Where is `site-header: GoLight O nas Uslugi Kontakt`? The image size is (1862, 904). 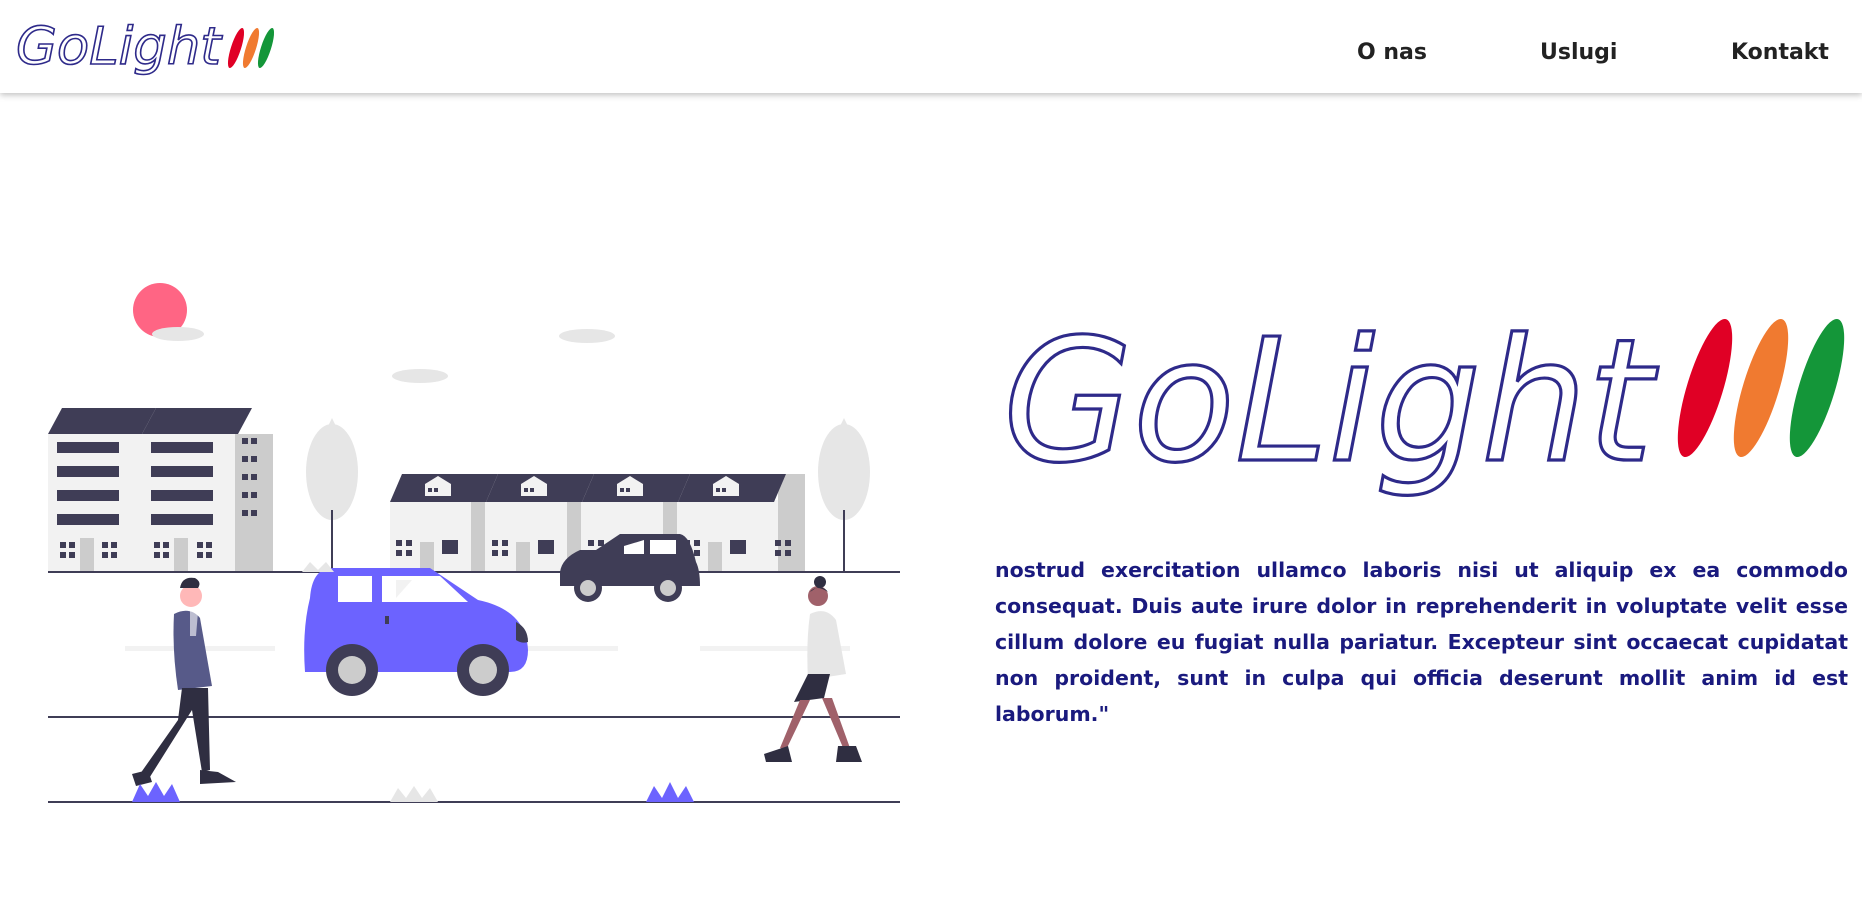 site-header: GoLight O nas Uslugi Kontakt is located at coordinates (931, 46).